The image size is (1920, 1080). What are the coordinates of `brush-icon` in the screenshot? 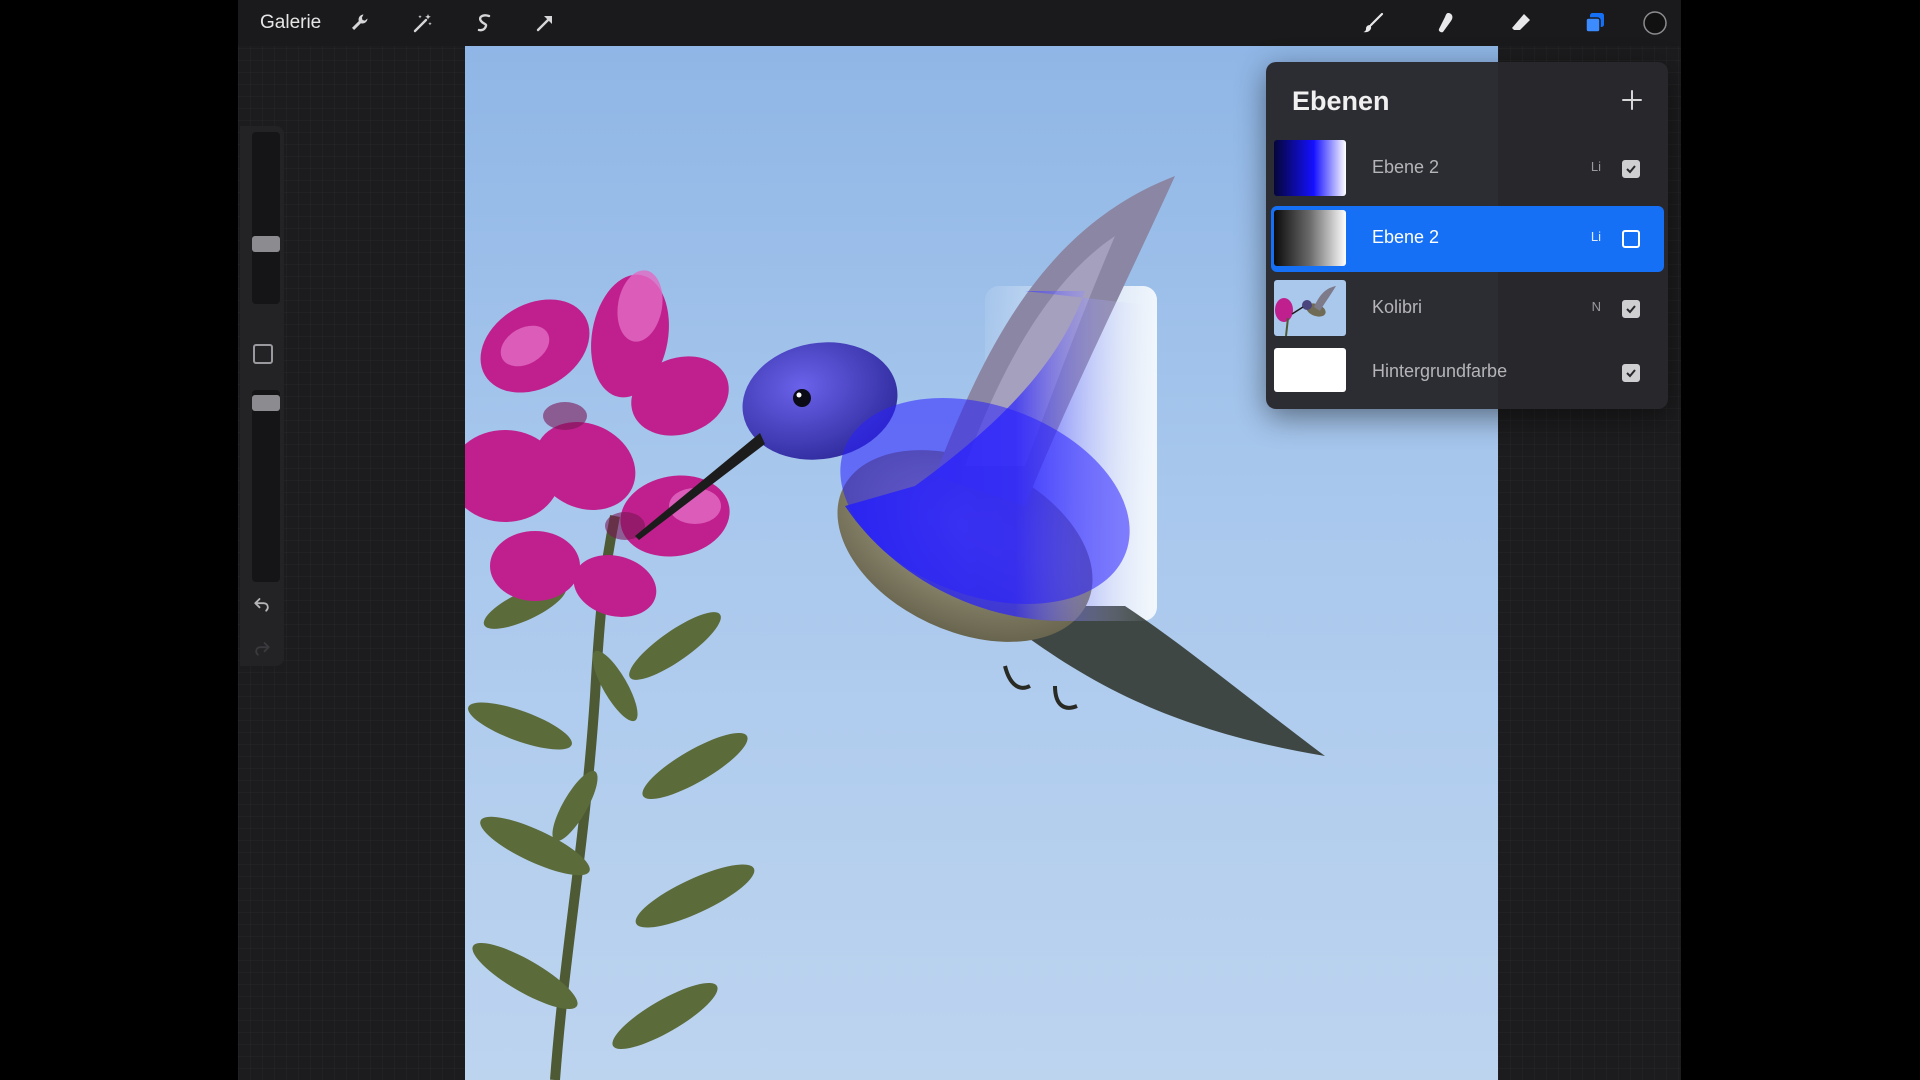 It's located at (1373, 23).